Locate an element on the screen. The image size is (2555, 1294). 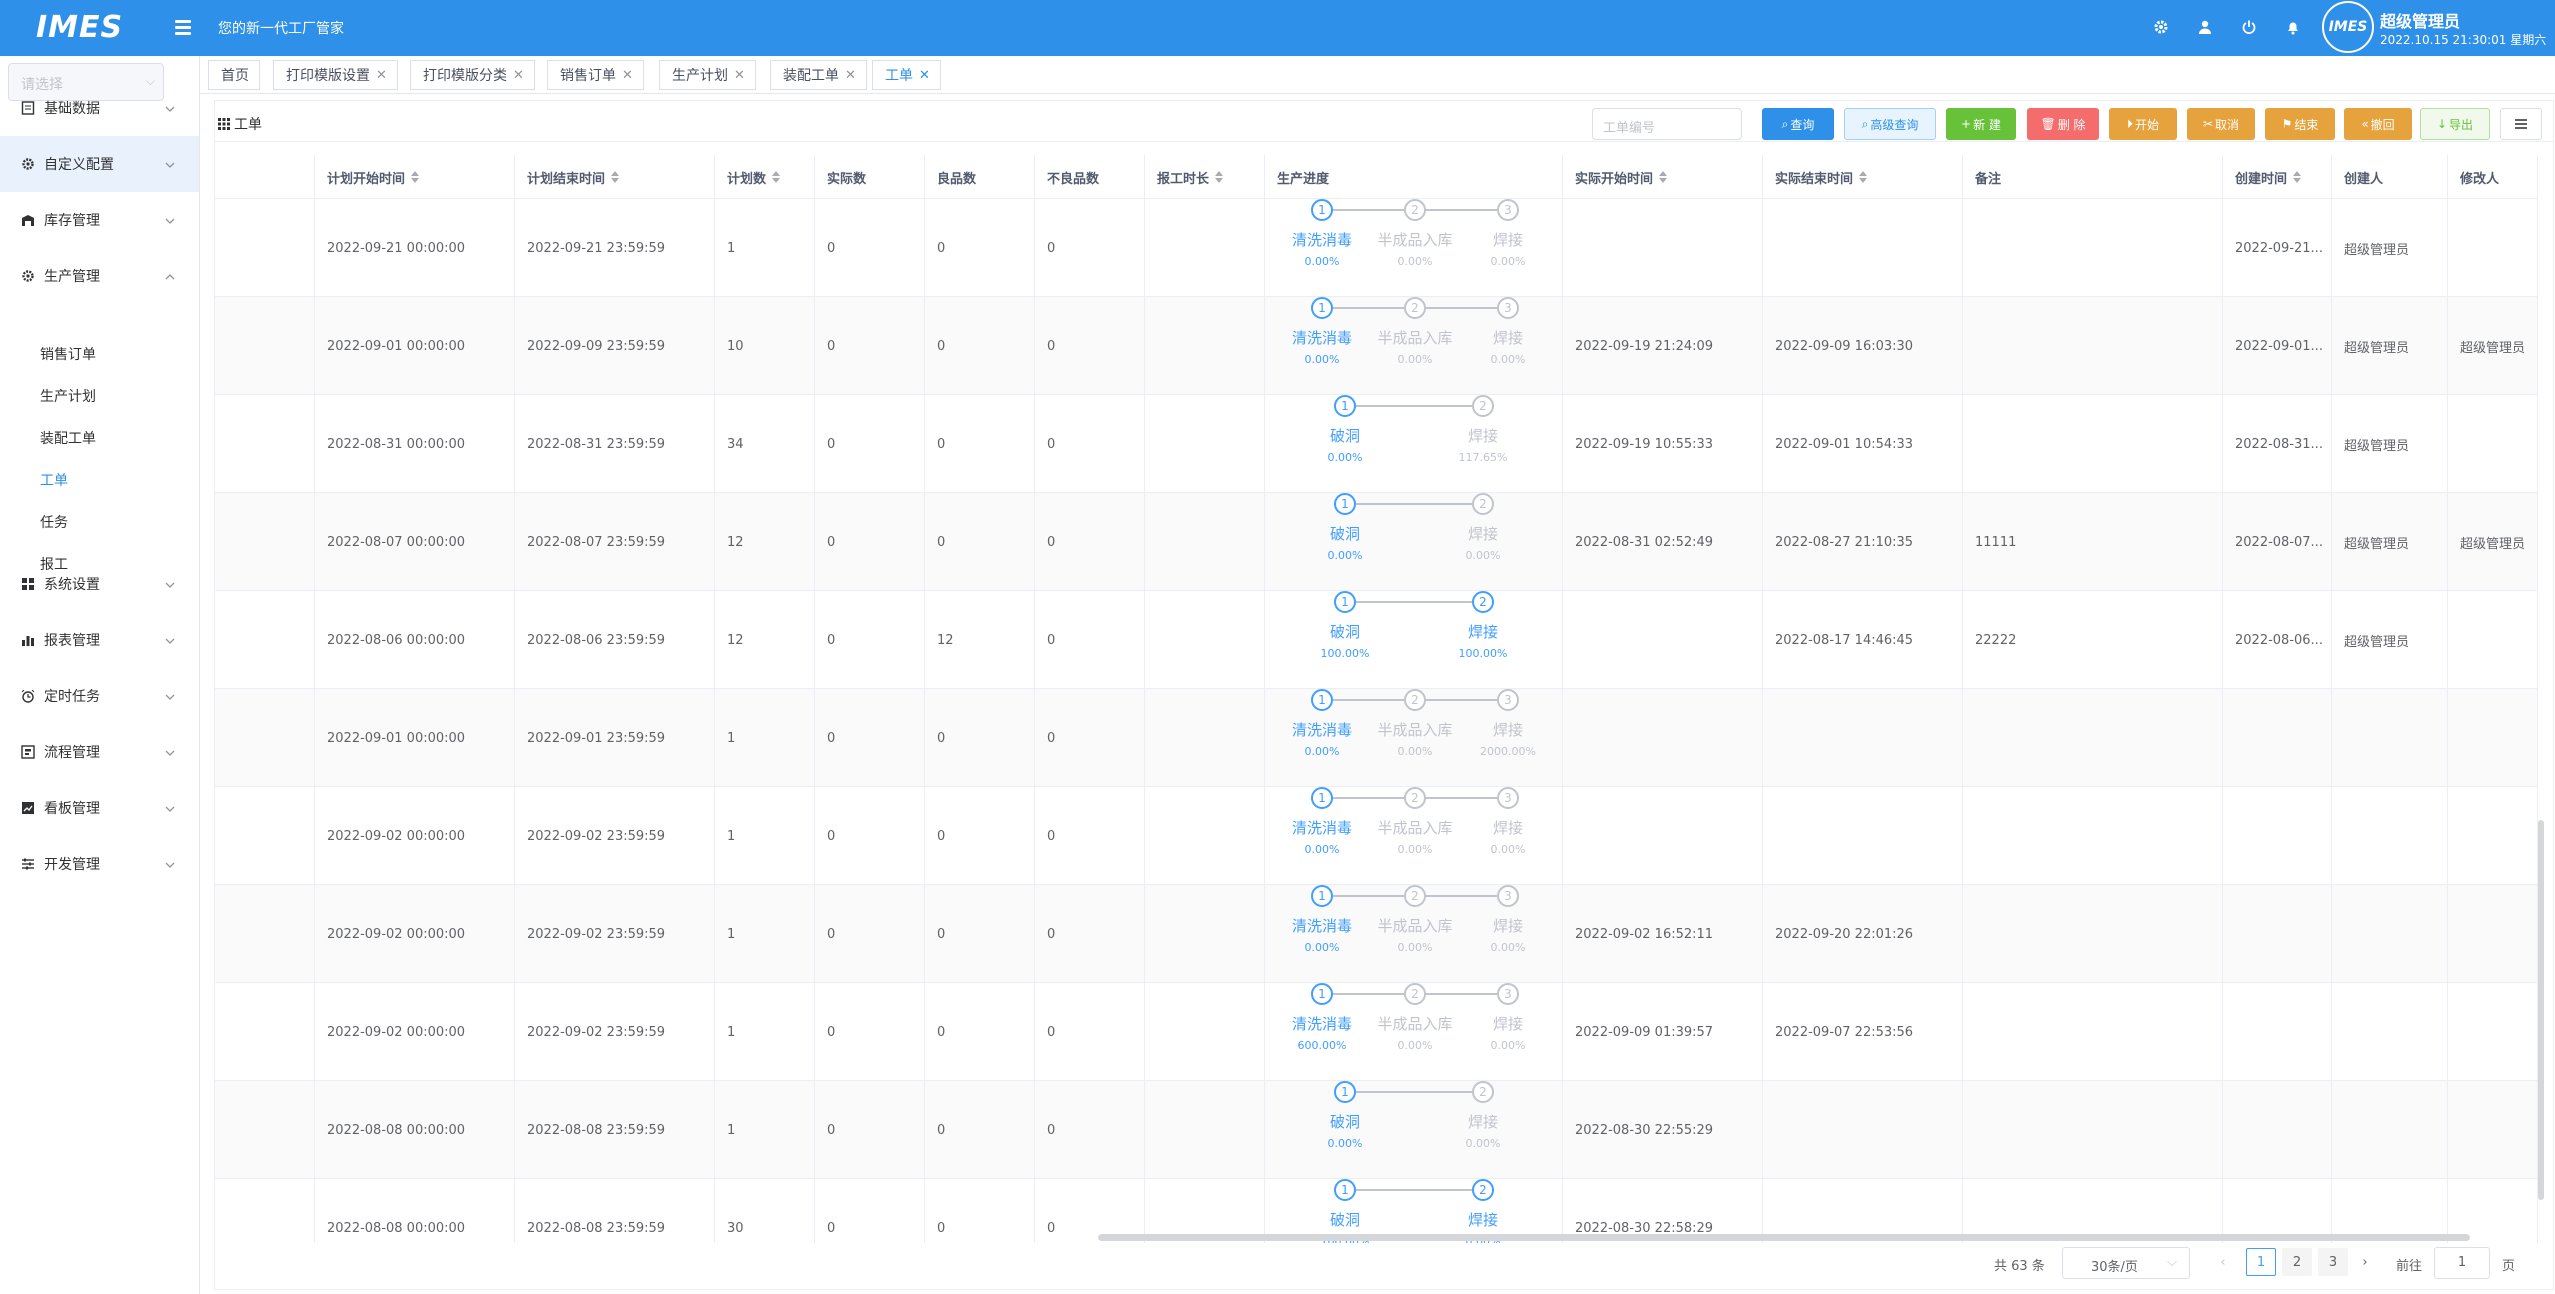
sidebar-subitem-2: 生产计划 is located at coordinates (68, 396).